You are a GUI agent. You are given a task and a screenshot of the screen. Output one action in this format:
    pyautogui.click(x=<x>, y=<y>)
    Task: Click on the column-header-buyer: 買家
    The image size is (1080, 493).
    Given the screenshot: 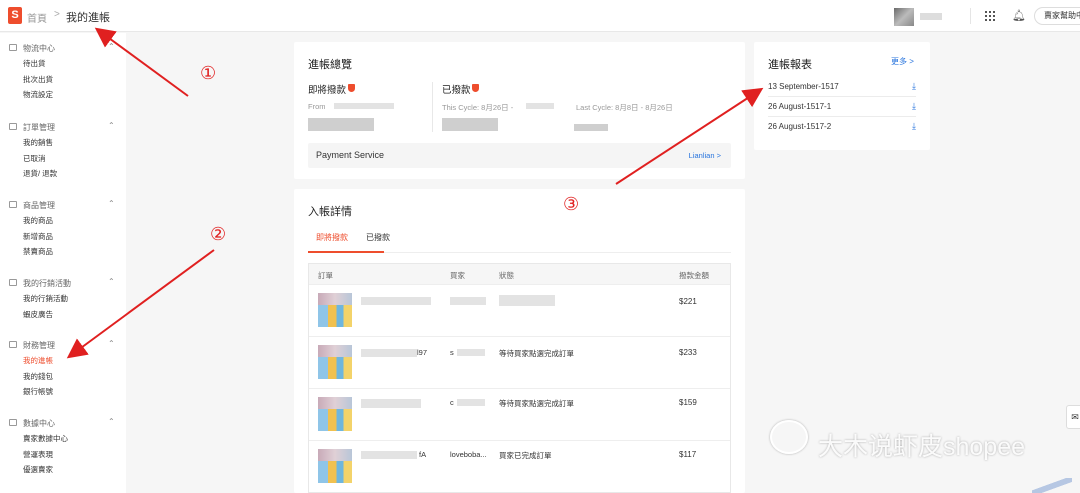 What is the action you would take?
    pyautogui.click(x=457, y=275)
    